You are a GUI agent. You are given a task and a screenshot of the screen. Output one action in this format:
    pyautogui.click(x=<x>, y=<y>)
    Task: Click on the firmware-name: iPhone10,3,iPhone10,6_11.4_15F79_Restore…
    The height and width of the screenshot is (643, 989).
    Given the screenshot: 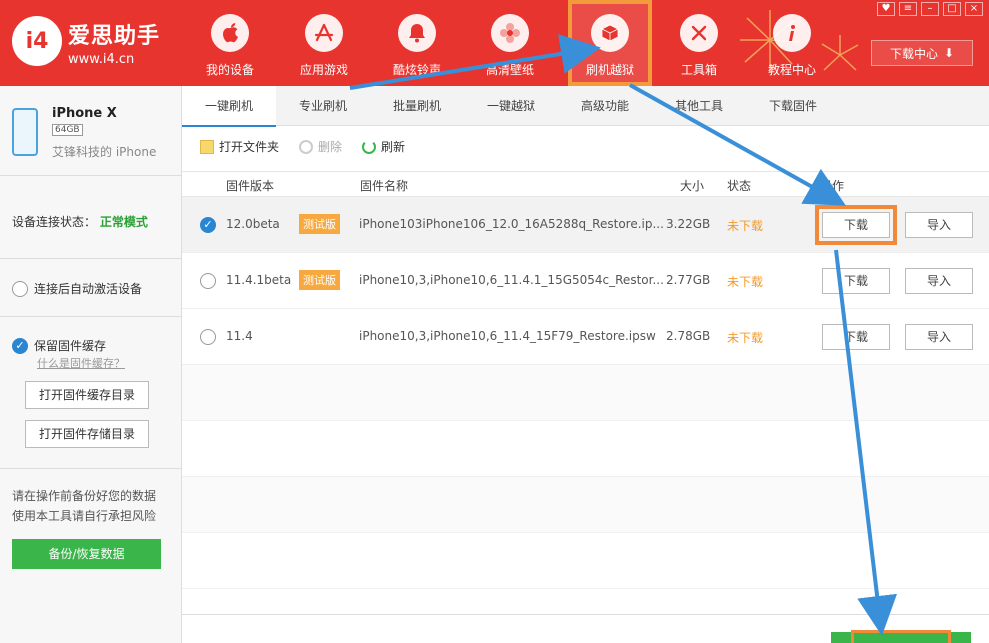 What is the action you would take?
    pyautogui.click(x=507, y=336)
    